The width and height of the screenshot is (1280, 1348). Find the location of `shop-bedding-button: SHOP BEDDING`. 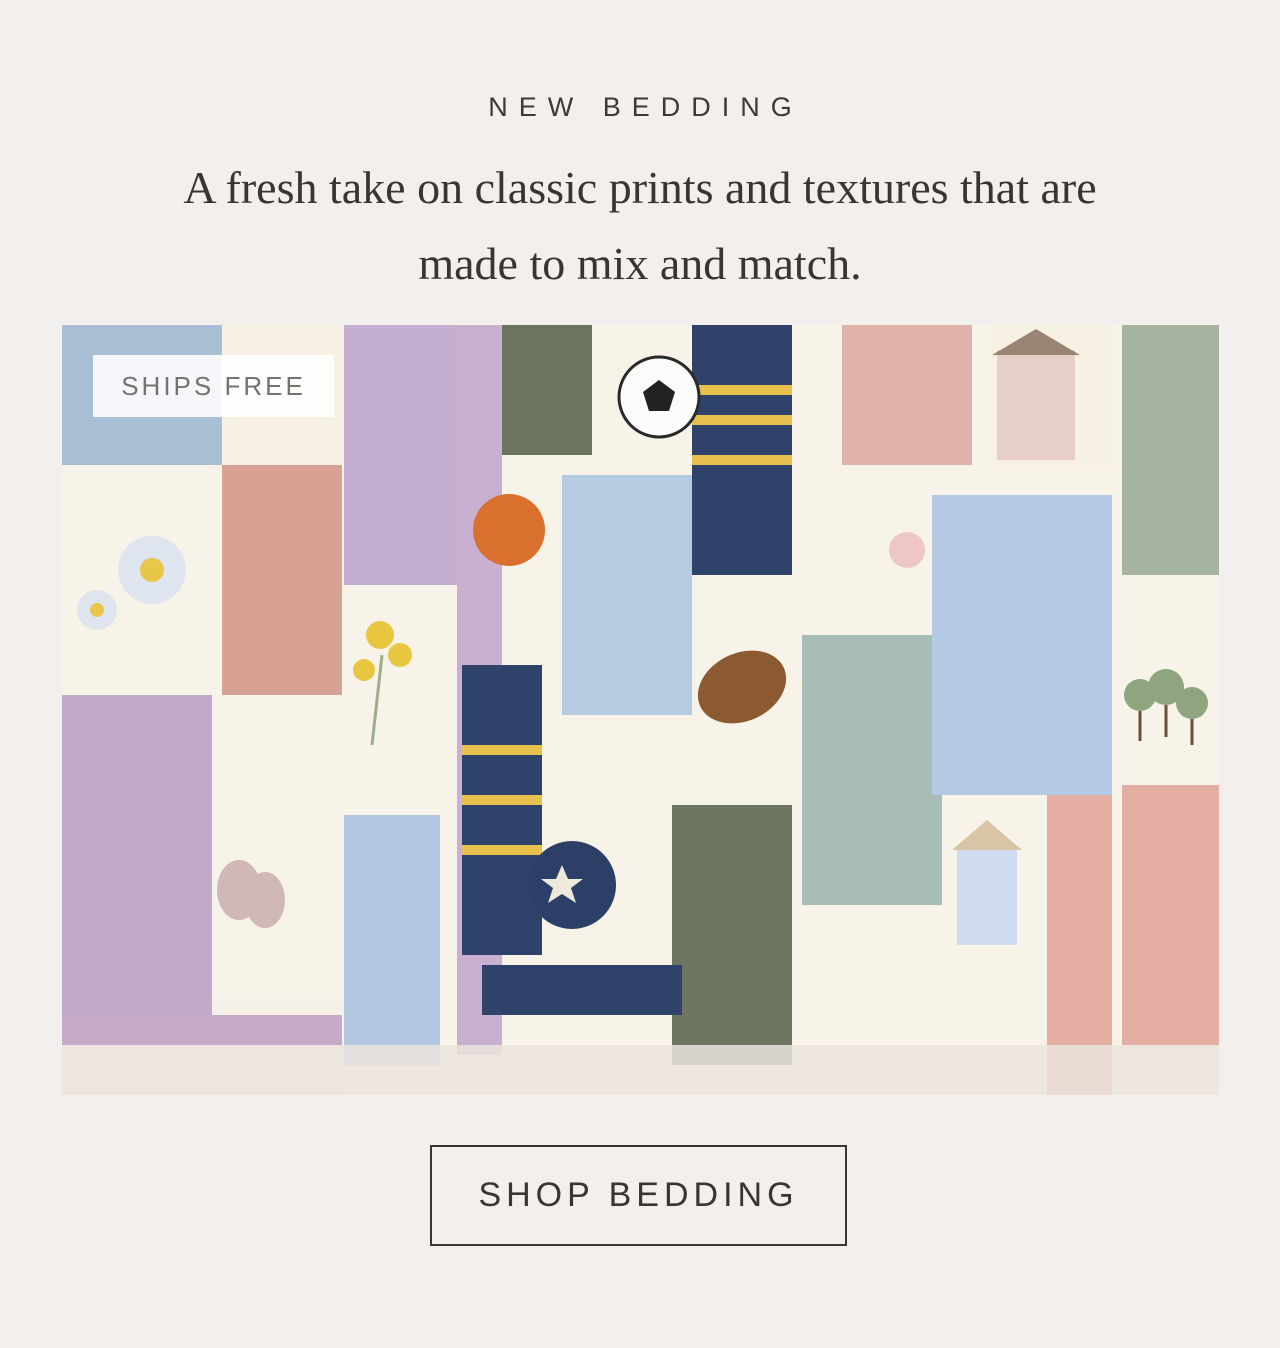

shop-bedding-button: SHOP BEDDING is located at coordinates (638, 1195).